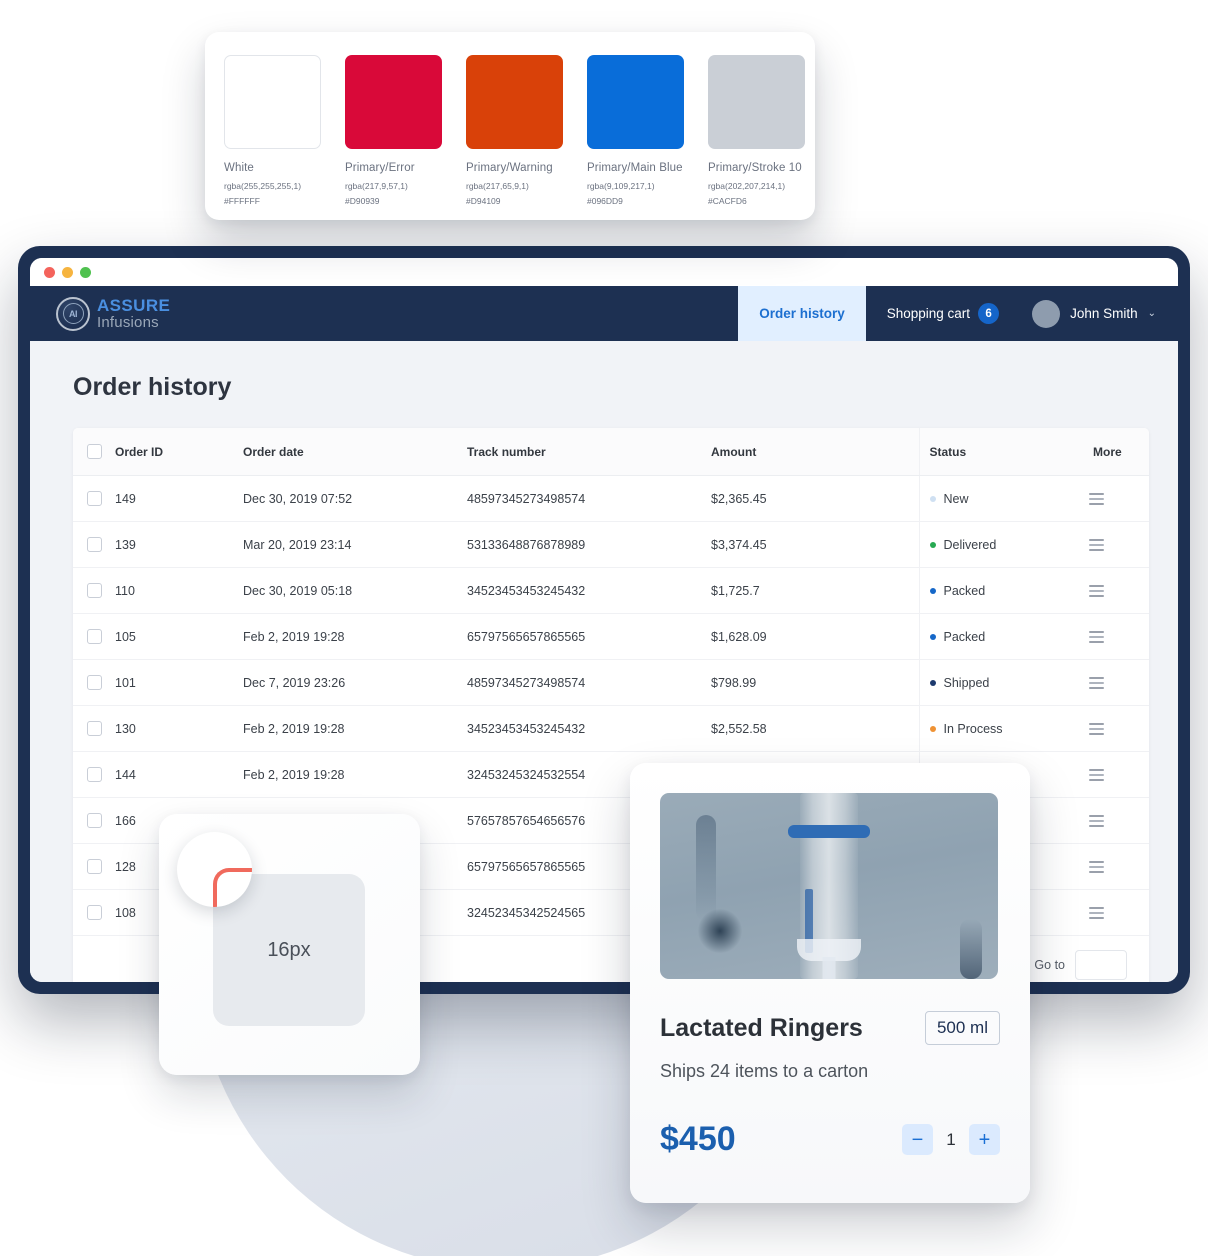 The height and width of the screenshot is (1256, 1208). I want to click on brand-logo: AI ASSURE Infusions, so click(100, 313).